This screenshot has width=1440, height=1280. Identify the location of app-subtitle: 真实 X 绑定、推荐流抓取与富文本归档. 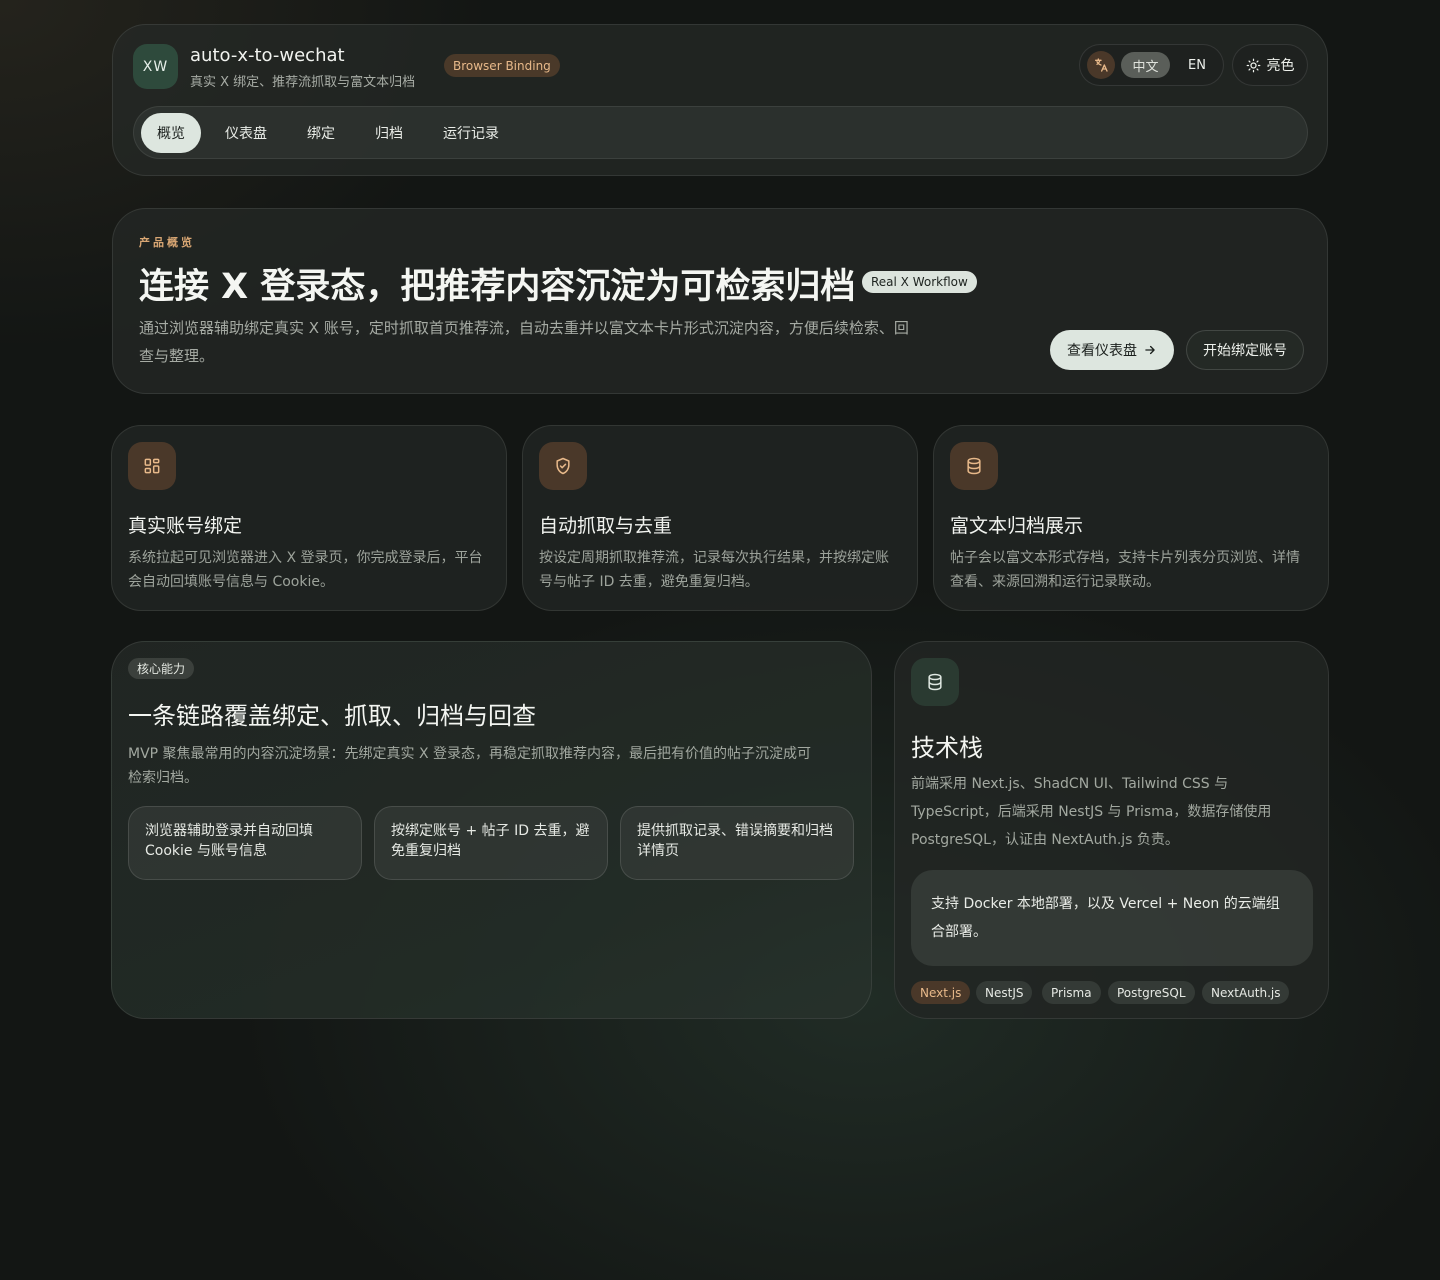
(303, 82).